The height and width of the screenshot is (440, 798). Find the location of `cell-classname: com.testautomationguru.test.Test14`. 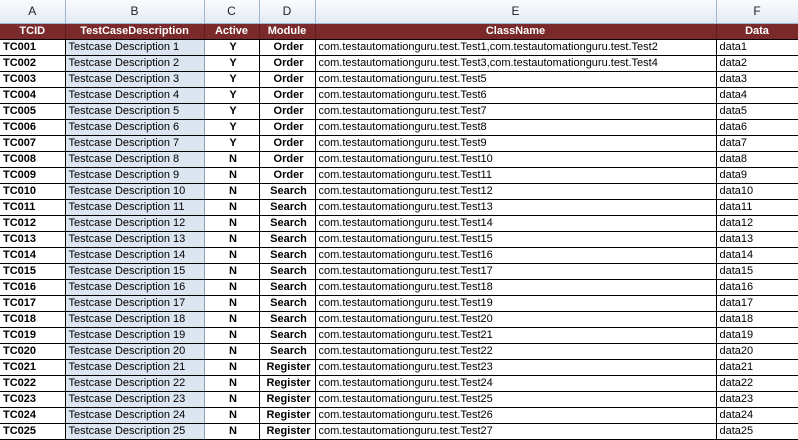

cell-classname: com.testautomationguru.test.Test14 is located at coordinates (516, 223).